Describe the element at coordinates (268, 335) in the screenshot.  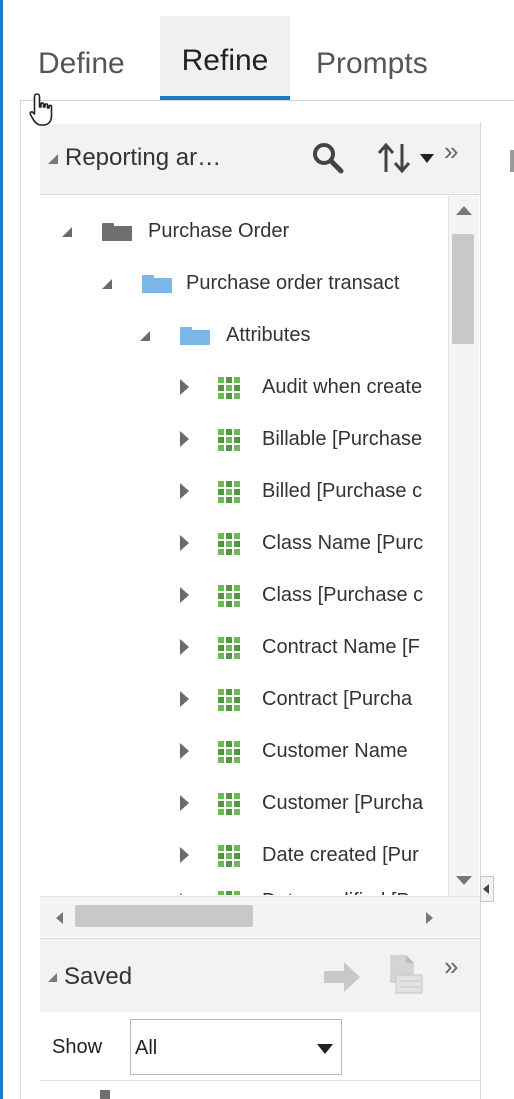
I see `tree-node-label: Attributes` at that location.